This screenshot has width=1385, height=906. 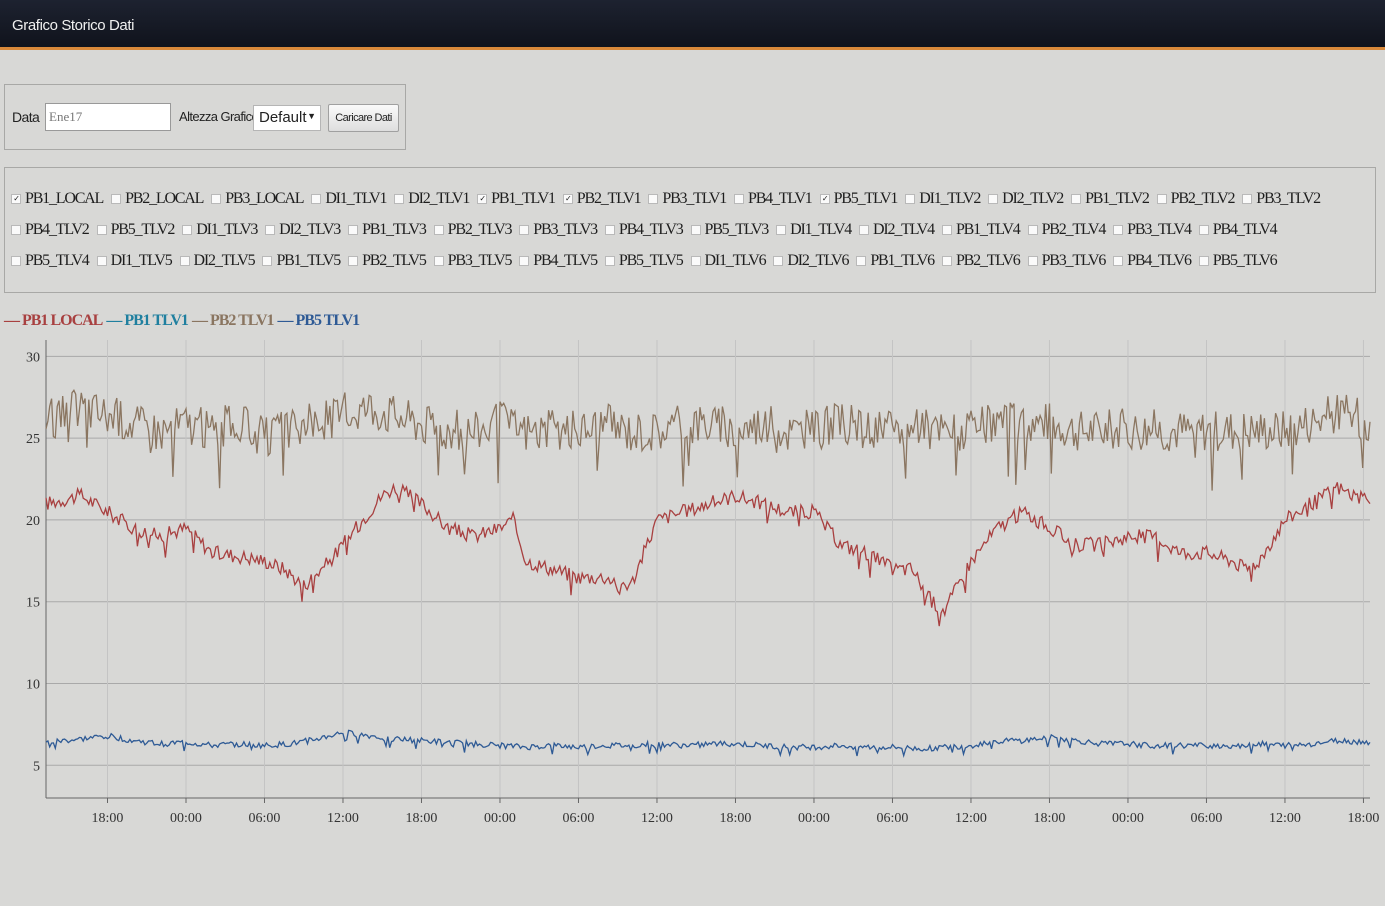 What do you see at coordinates (135, 229) in the screenshot?
I see `series-option: PB5_TLV2` at bounding box center [135, 229].